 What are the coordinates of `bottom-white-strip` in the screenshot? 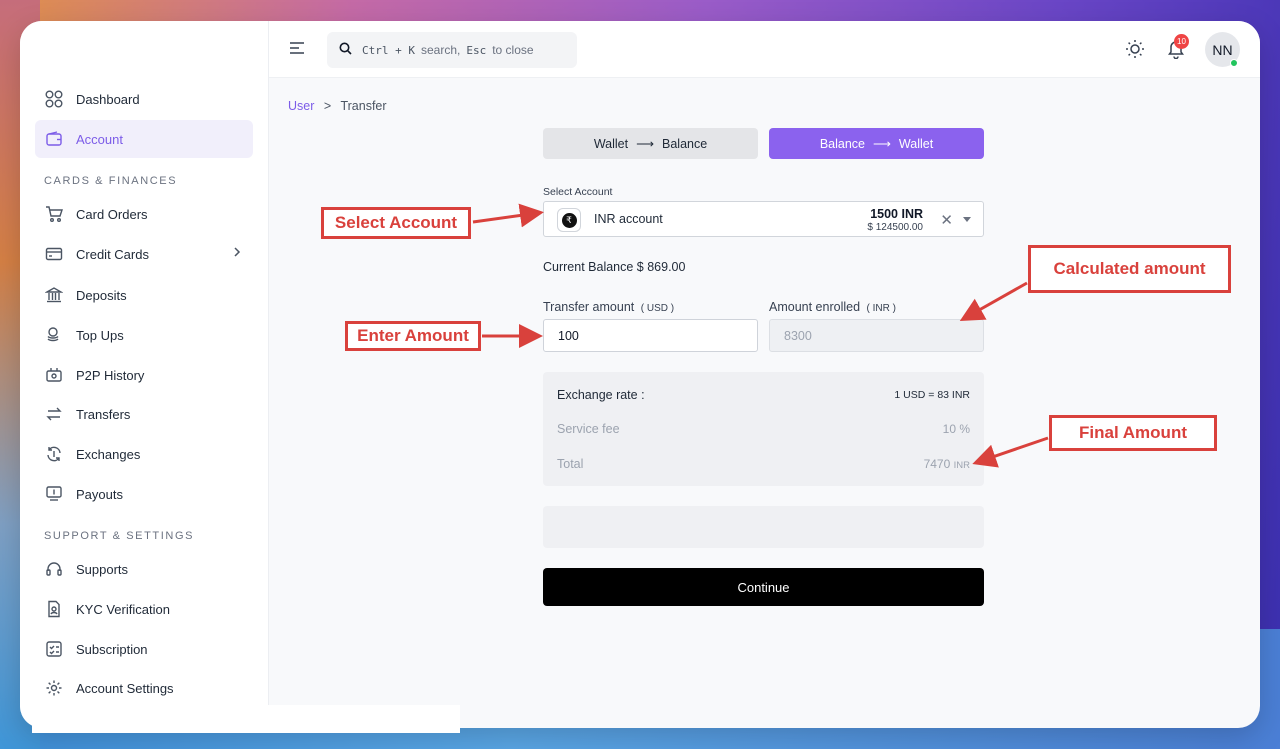 It's located at (246, 719).